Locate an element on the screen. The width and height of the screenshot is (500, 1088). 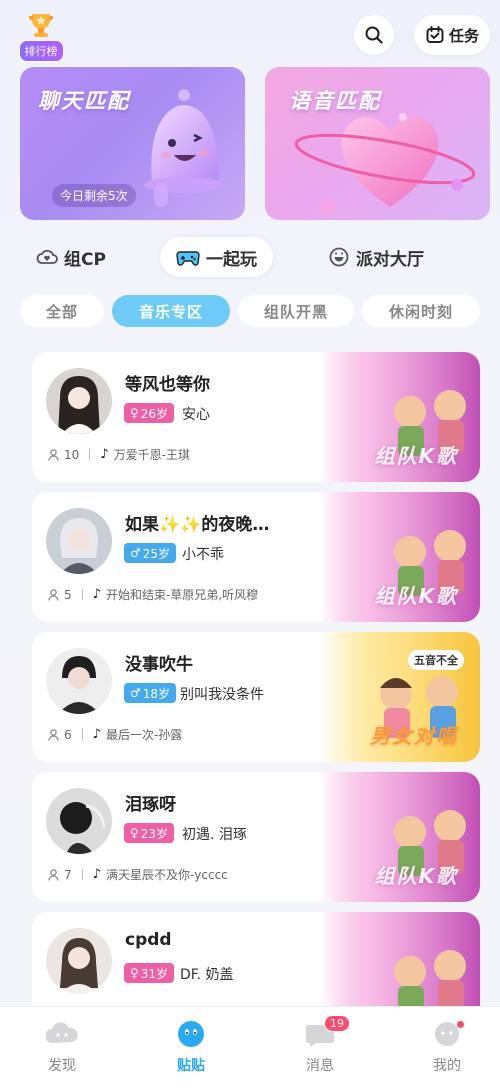
room-title: 等风也等你 is located at coordinates (167, 385).